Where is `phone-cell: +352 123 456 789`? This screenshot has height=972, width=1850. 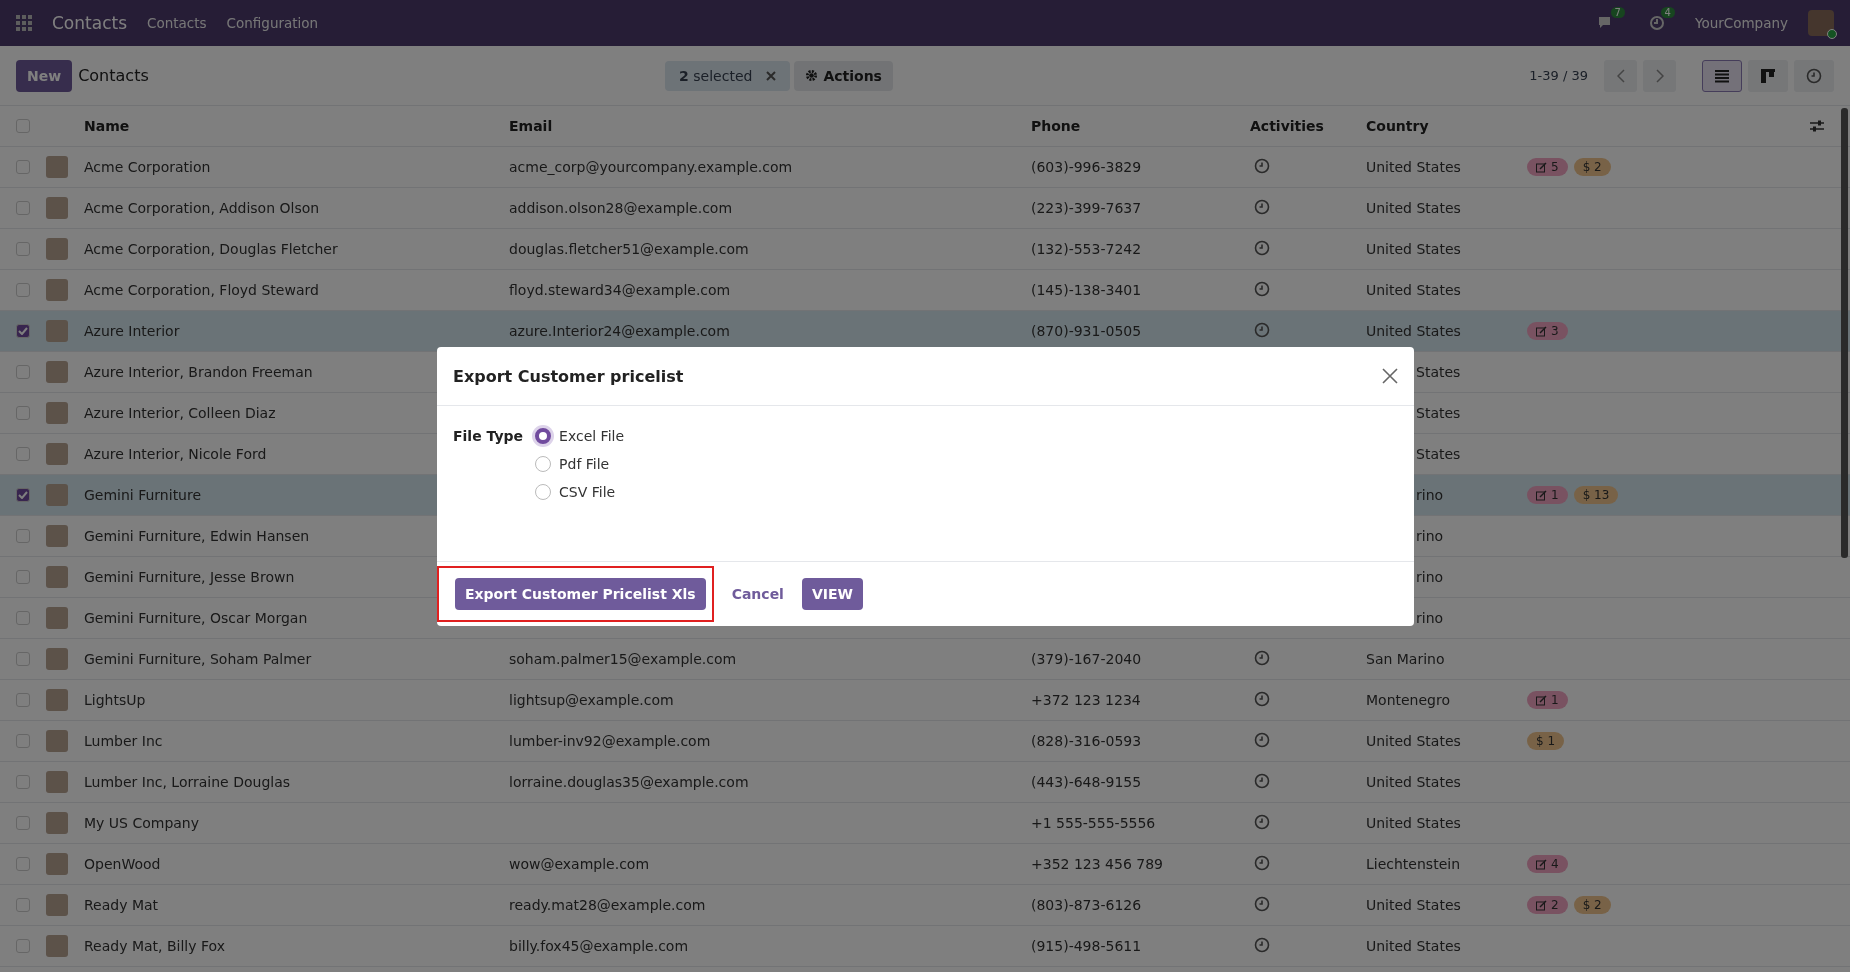
phone-cell: +352 123 456 789 is located at coordinates (1097, 864).